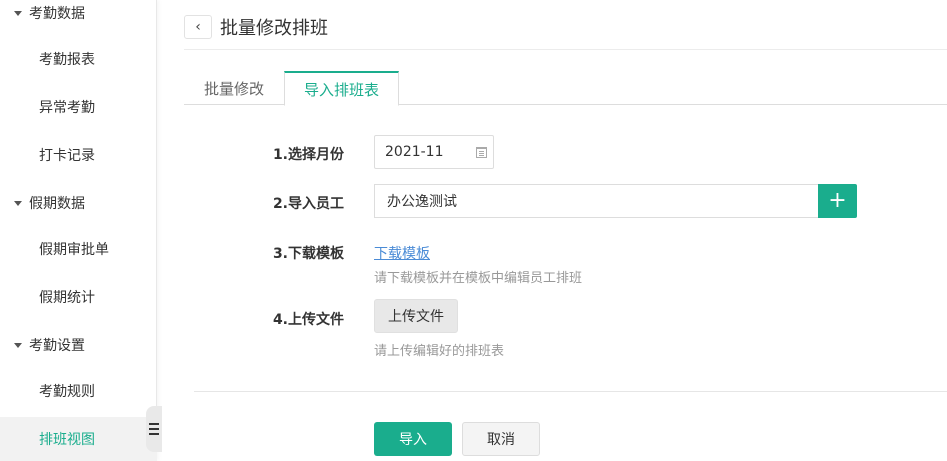 The width and height of the screenshot is (947, 461). Describe the element at coordinates (481, 152) in the screenshot. I see `calendar-icon` at that location.